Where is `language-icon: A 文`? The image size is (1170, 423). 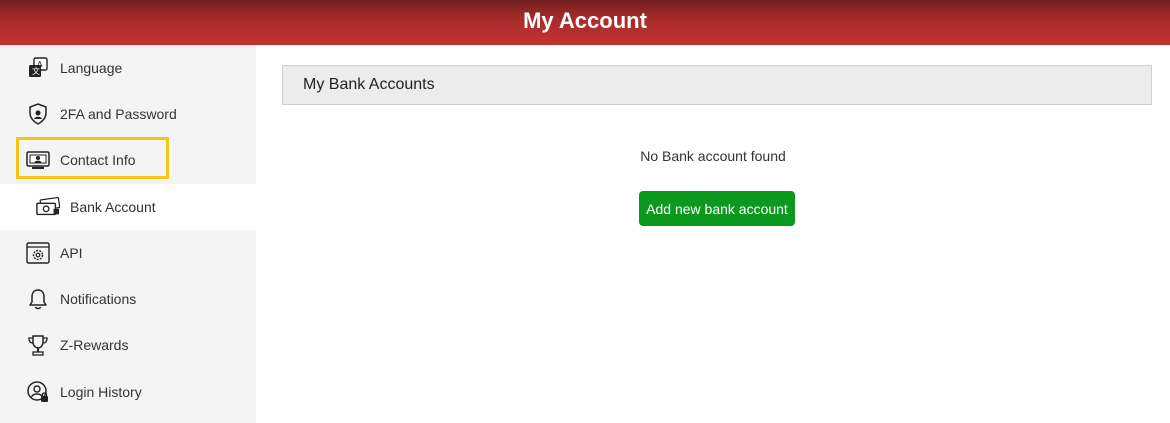
language-icon: A 文 is located at coordinates (38, 68).